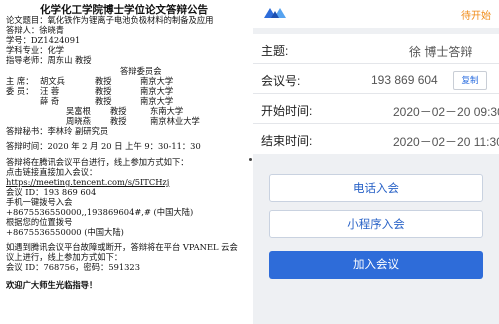 The width and height of the screenshot is (499, 324). Describe the element at coordinates (470, 80) in the screenshot. I see `copy-button: 复制` at that location.